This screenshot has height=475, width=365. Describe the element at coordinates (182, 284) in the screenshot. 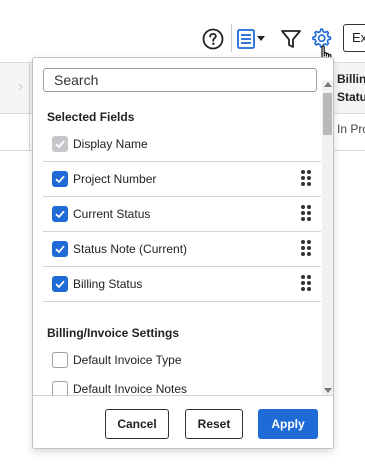

I see `field-row-billing-status: Billing Status` at that location.